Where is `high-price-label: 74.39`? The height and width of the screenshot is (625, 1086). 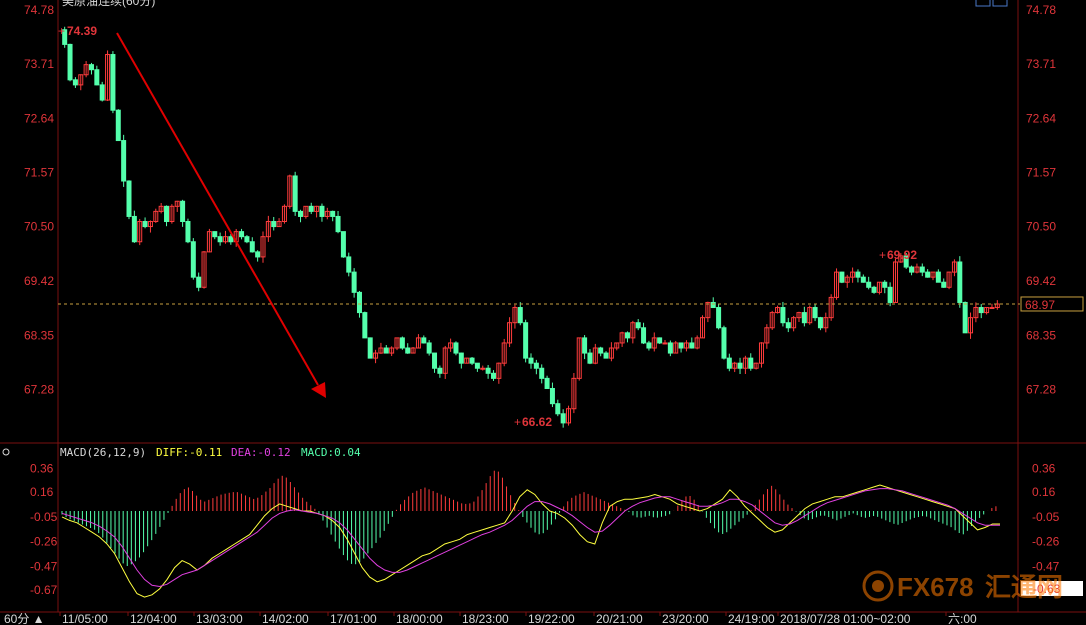
high-price-label: 74.39 is located at coordinates (82, 31).